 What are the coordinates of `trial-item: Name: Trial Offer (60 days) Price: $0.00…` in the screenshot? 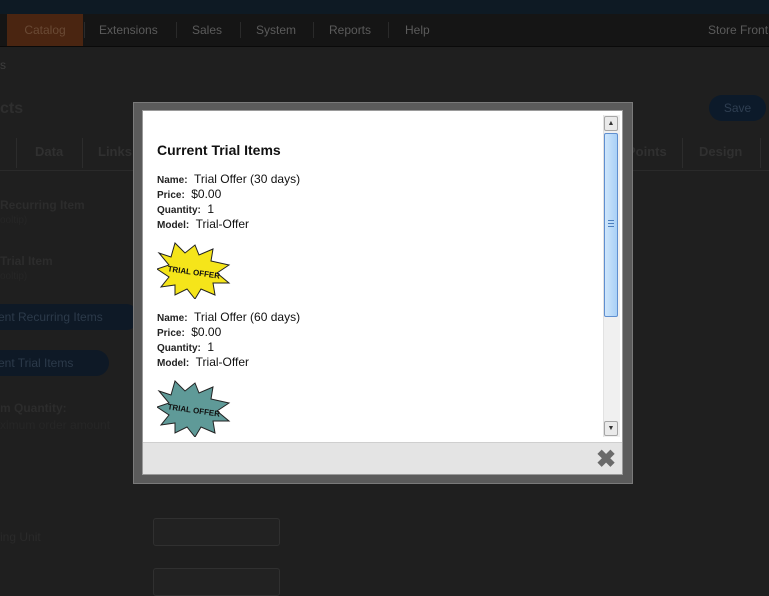 It's located at (307, 373).